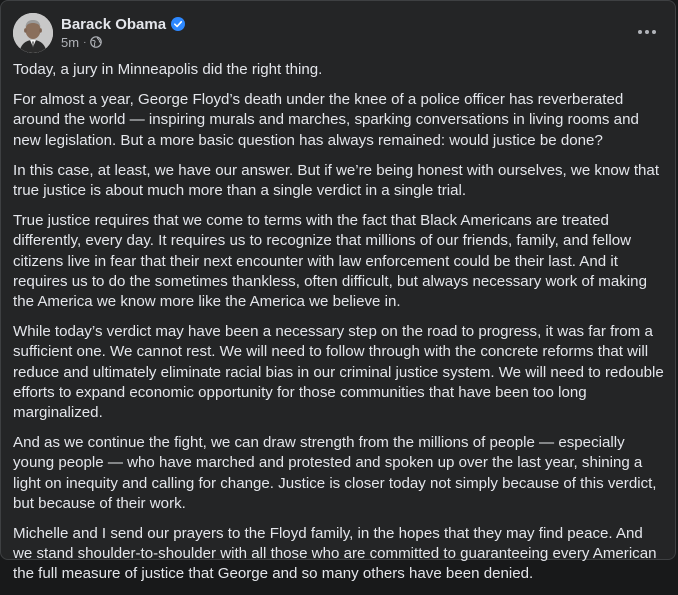  I want to click on author-avatar, so click(33, 33).